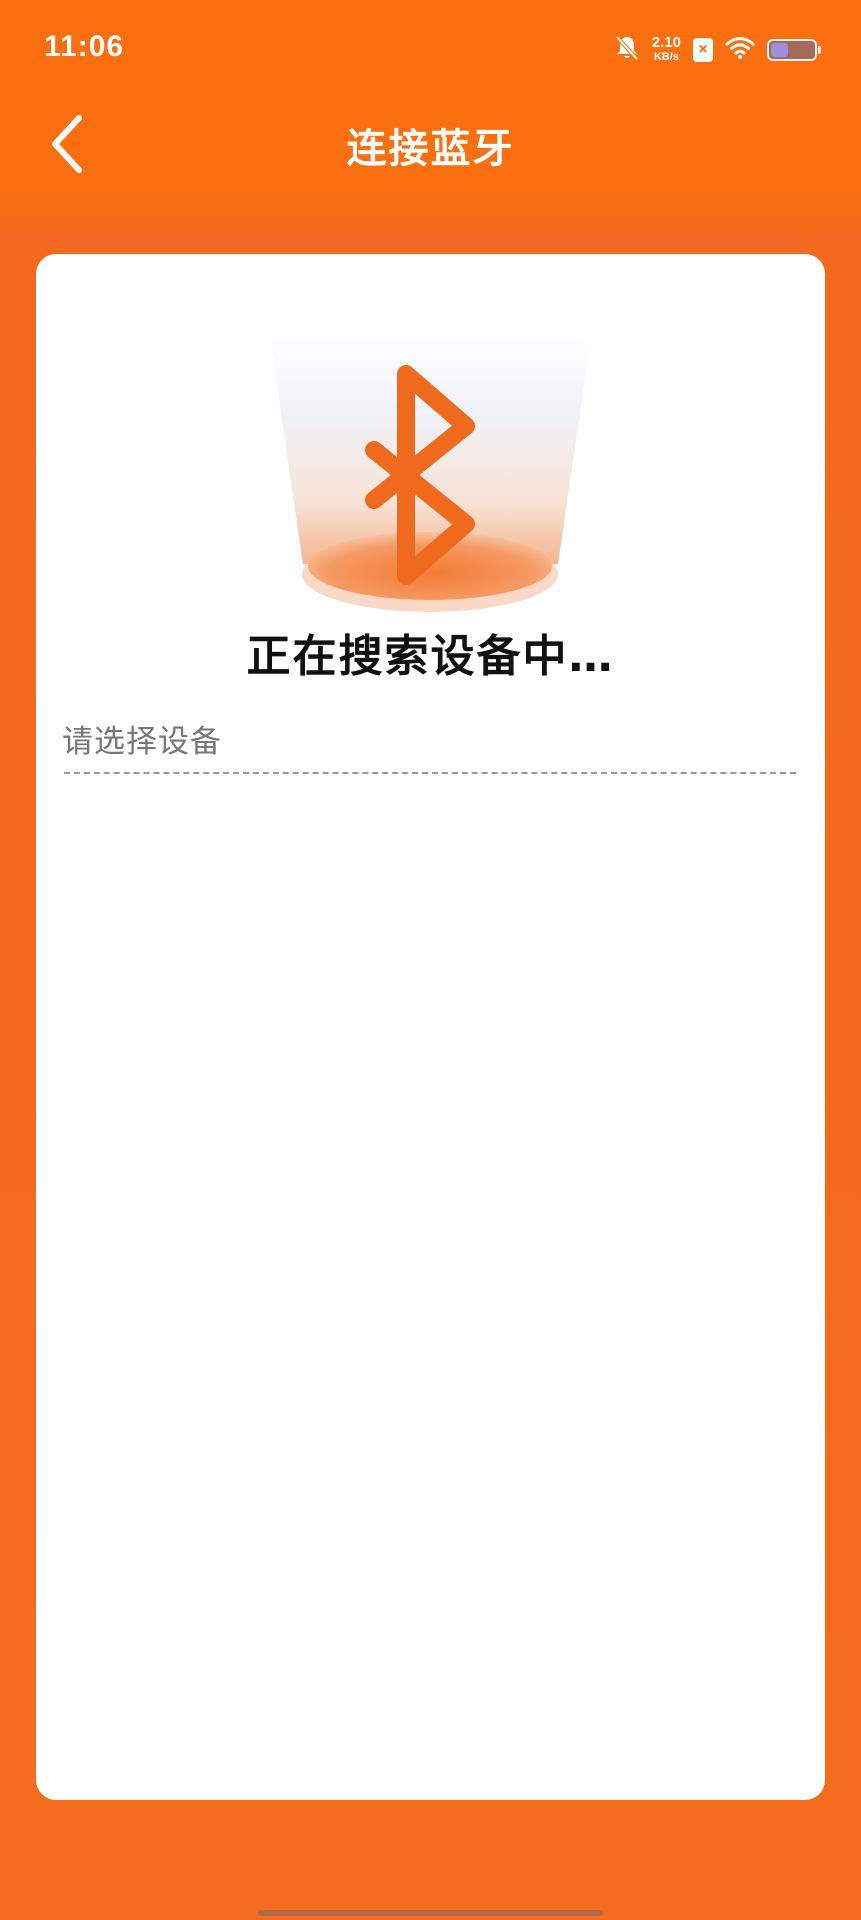 This screenshot has width=861, height=1920. Describe the element at coordinates (703, 50) in the screenshot. I see `sim-no-service-icon: ×` at that location.